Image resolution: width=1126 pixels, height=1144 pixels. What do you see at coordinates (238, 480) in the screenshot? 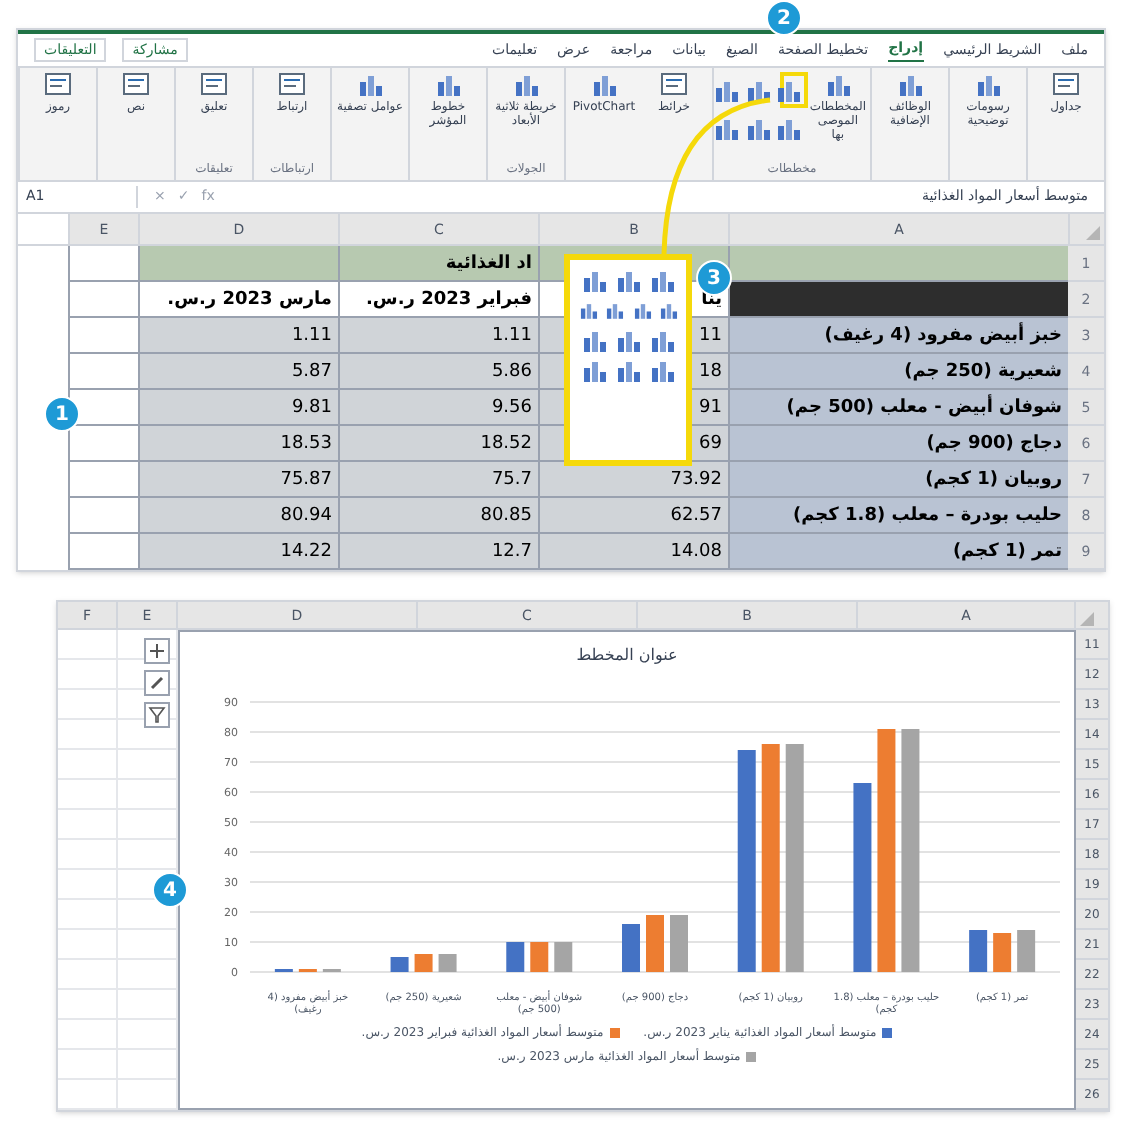
I see `table-cell: 75.87` at bounding box center [238, 480].